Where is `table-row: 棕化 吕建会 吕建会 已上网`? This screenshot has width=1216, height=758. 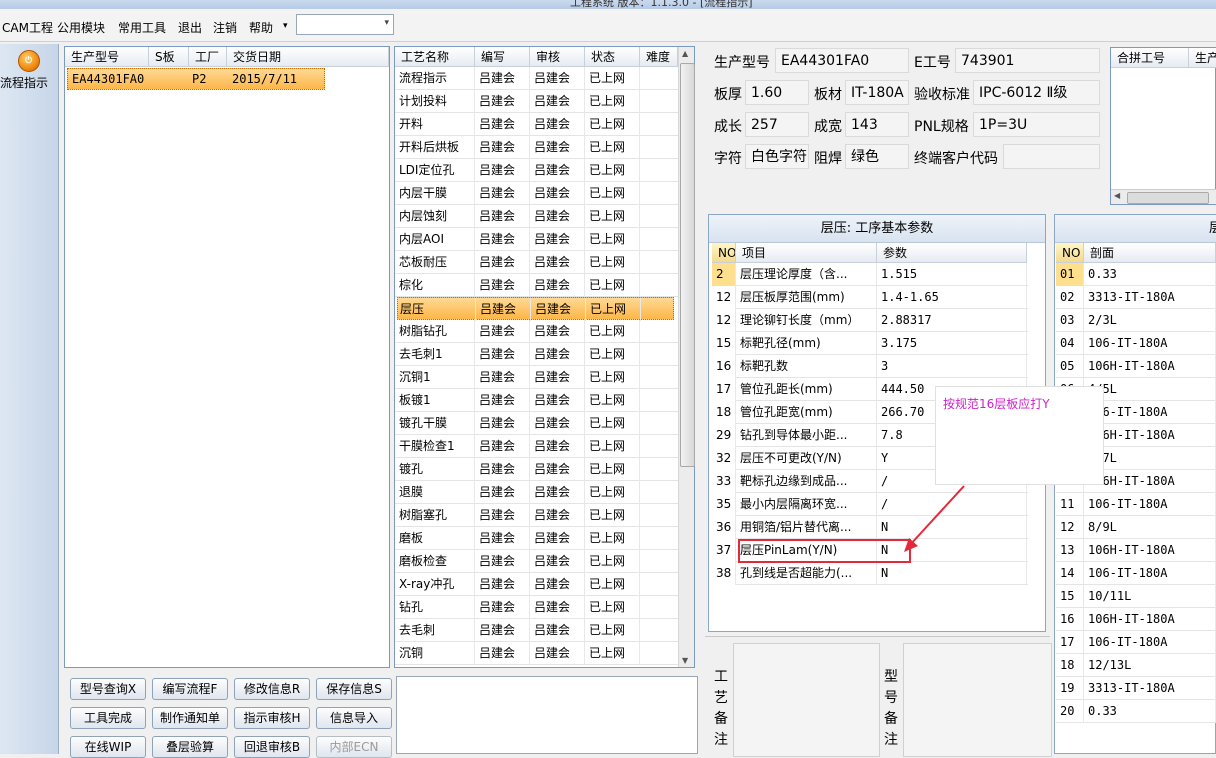 table-row: 棕化 吕建会 吕建会 已上网 is located at coordinates (544, 285).